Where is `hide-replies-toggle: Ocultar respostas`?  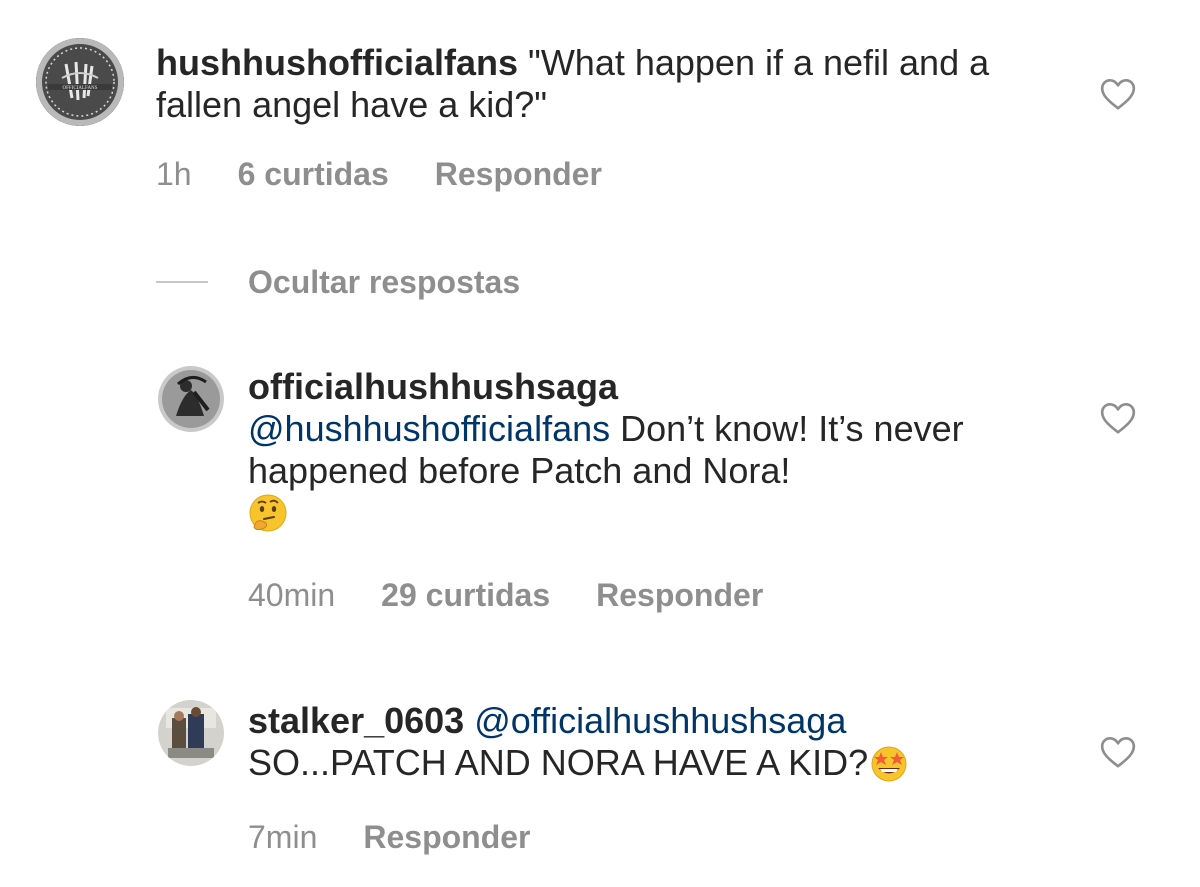
hide-replies-toggle: Ocultar respostas is located at coordinates (338, 282).